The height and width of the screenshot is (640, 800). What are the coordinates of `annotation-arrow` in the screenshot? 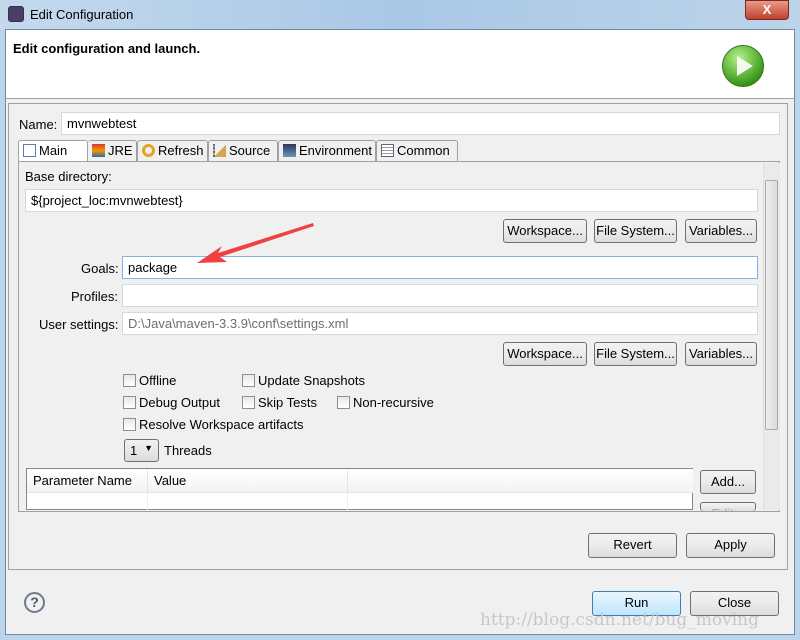 It's located at (255, 243).